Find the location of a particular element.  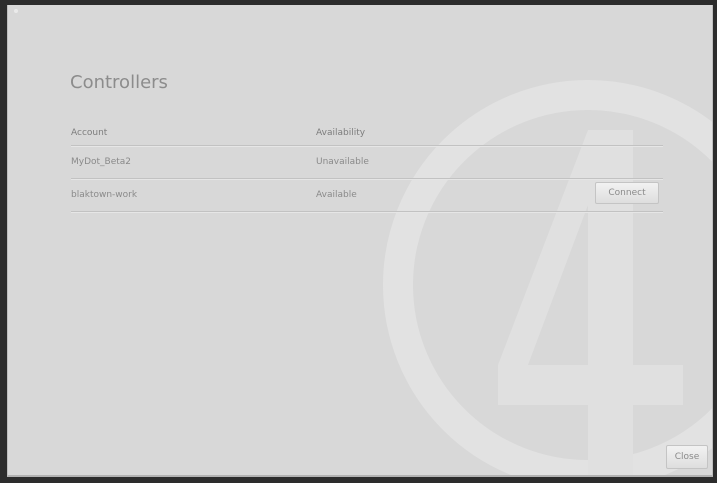

column-header-availability: Availability is located at coordinates (341, 133).